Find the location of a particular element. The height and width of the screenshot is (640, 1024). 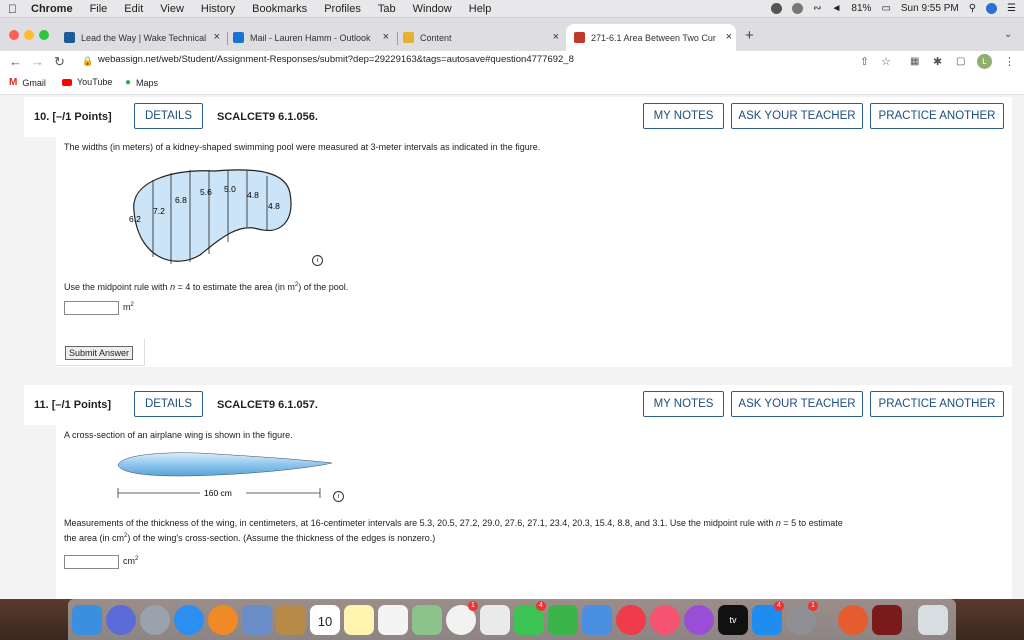

close-window-button is located at coordinates (14, 35).